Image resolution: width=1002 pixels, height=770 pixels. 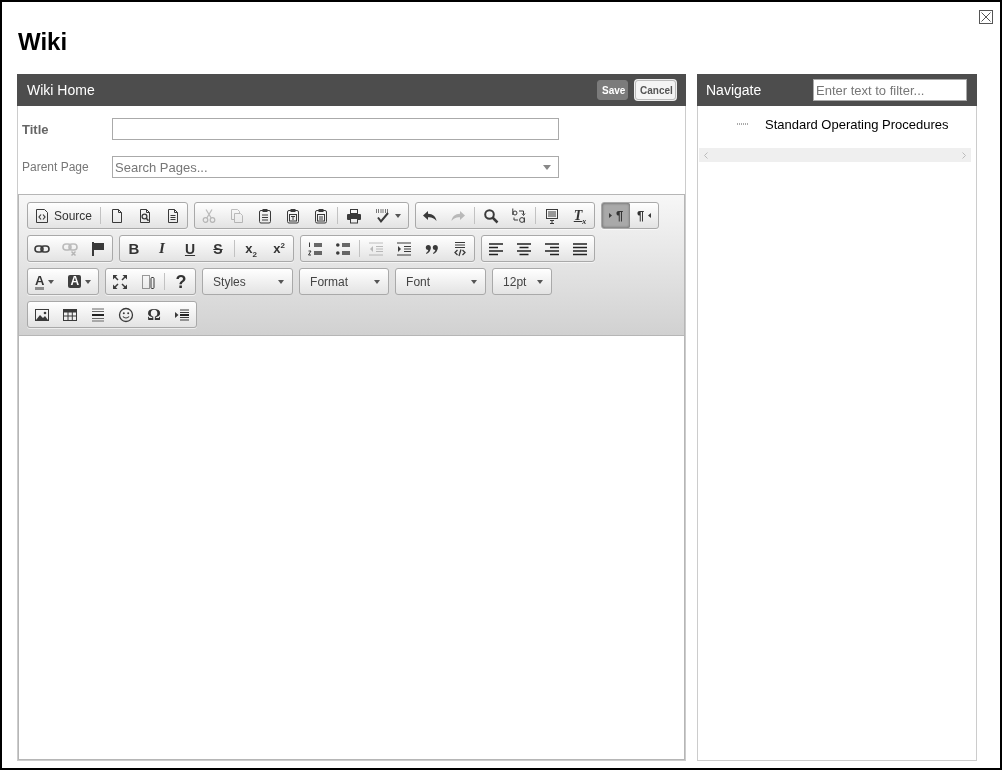 I want to click on justify-icon, so click(x=580, y=248).